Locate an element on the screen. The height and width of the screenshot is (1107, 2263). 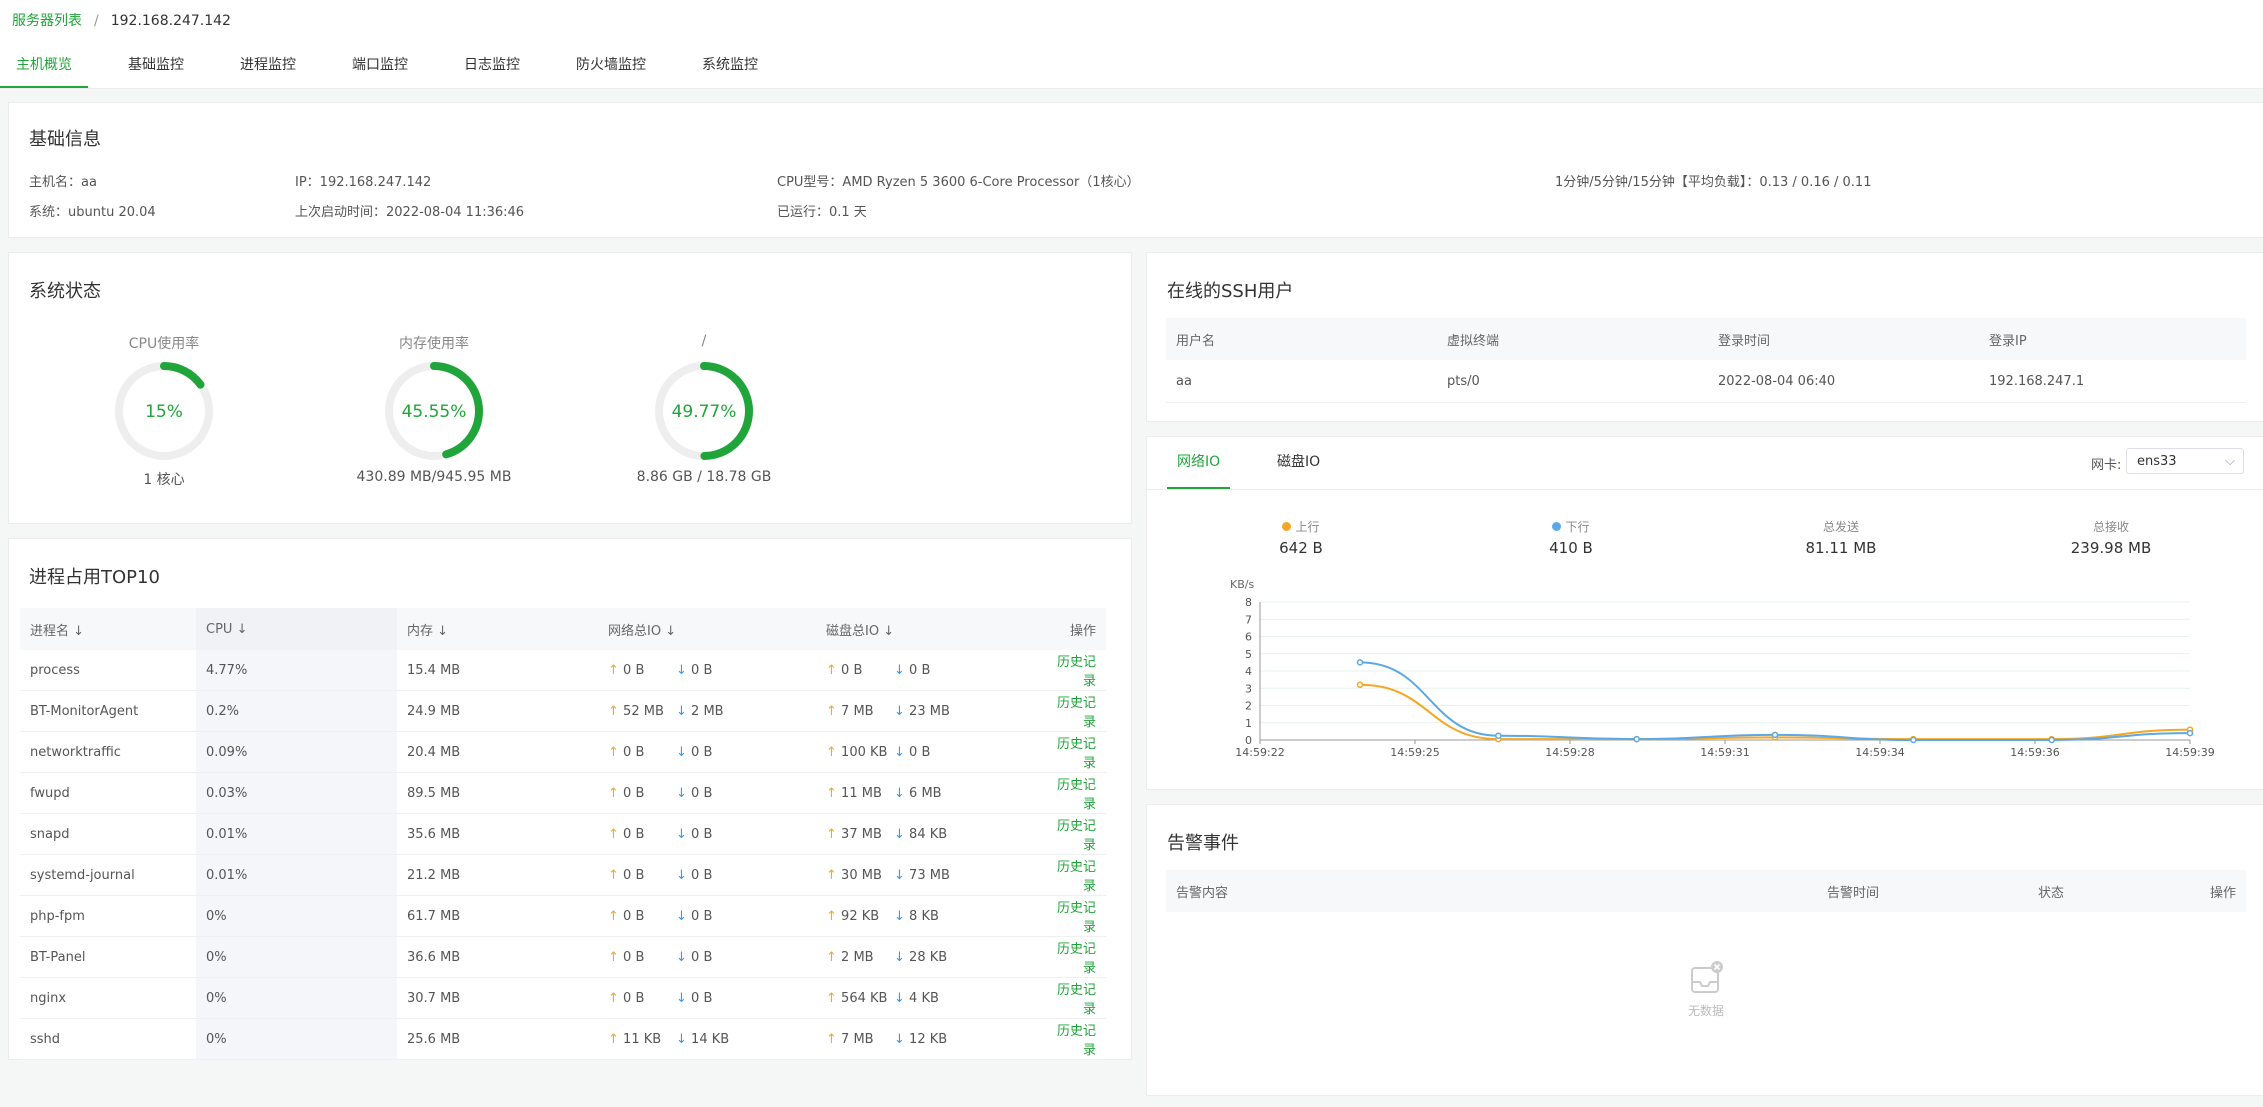
process-disk-io: ↑ 7 MB ↓ 12 KB is located at coordinates (926, 1039).